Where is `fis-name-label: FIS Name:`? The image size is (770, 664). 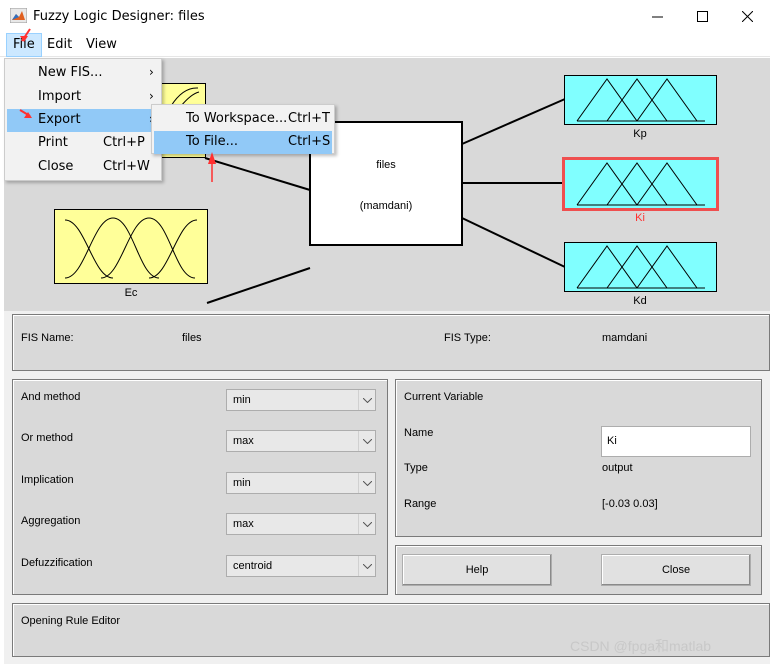
fis-name-label: FIS Name: is located at coordinates (47, 338).